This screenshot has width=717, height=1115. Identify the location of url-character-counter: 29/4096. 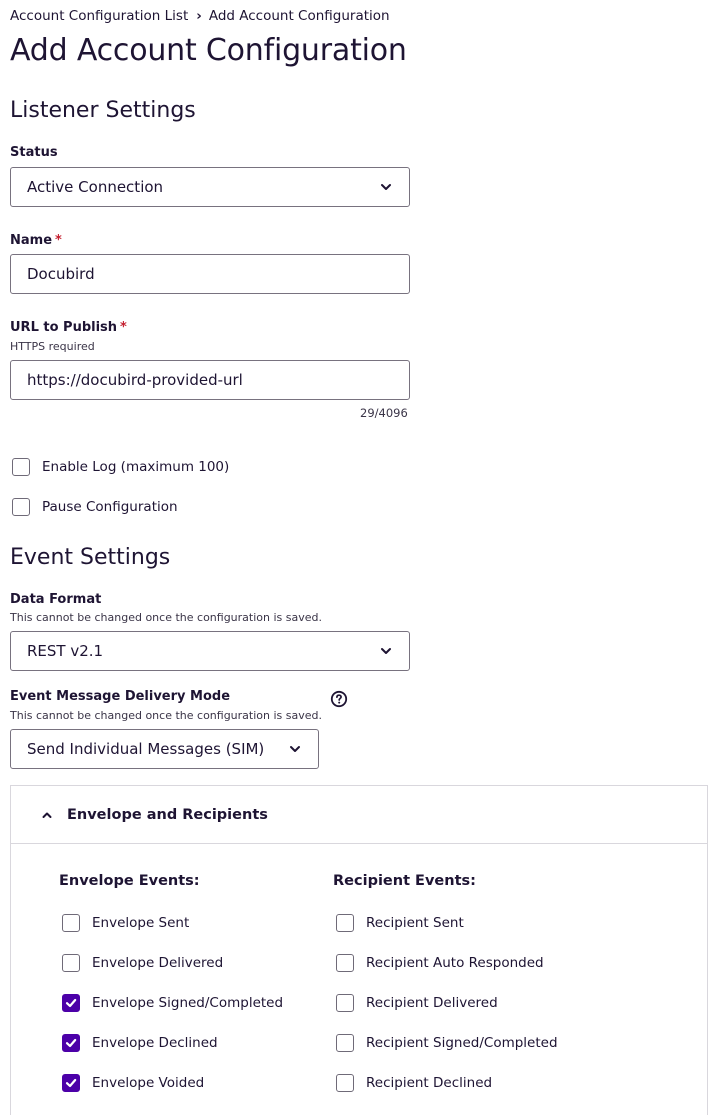
(384, 413).